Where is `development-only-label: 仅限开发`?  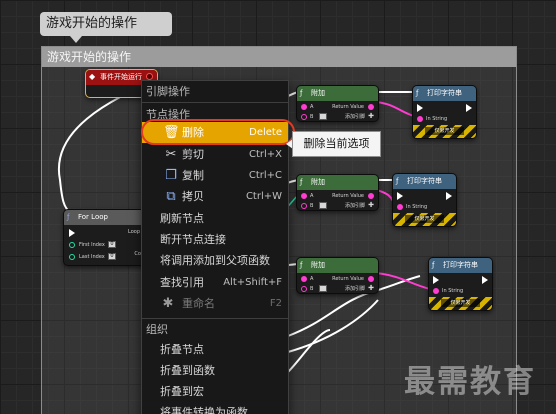
development-only-label: 仅限开发 is located at coordinates (444, 131).